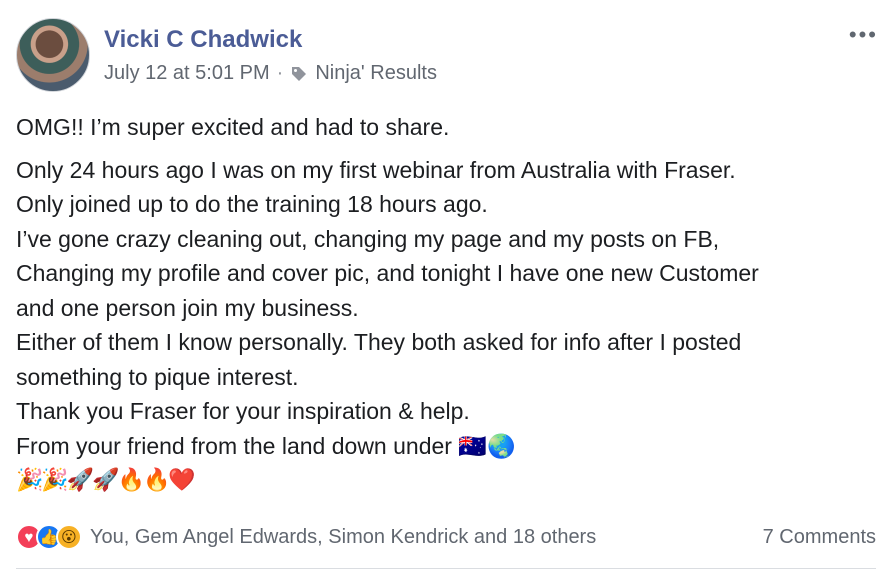 The image size is (892, 578). Describe the element at coordinates (299, 73) in the screenshot. I see `tag-icon` at that location.